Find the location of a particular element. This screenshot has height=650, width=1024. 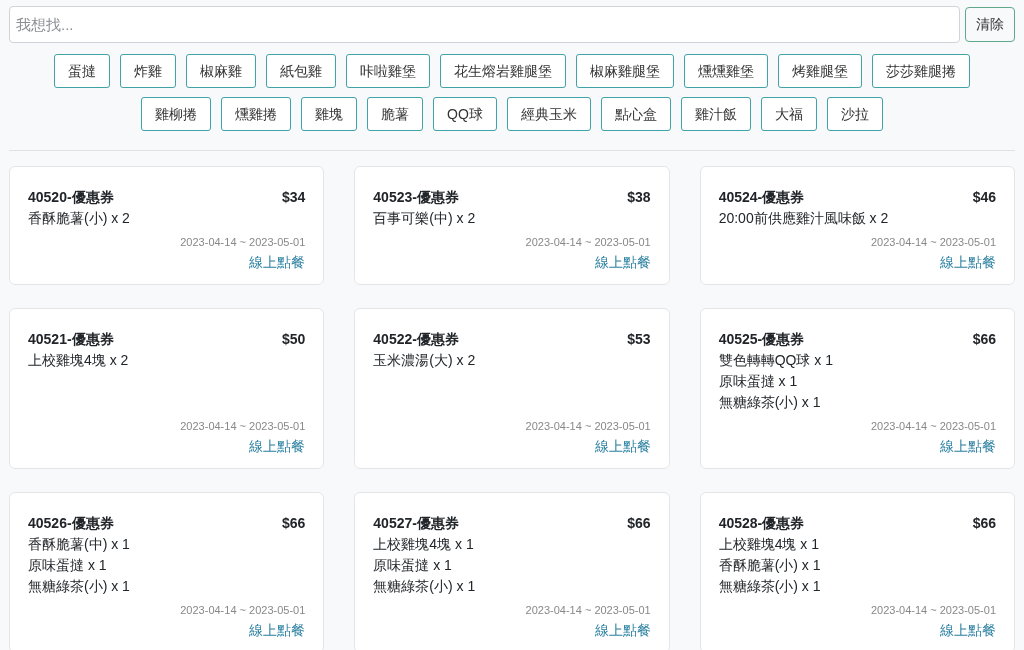

category-tag: 椒麻雞 is located at coordinates (221, 71).